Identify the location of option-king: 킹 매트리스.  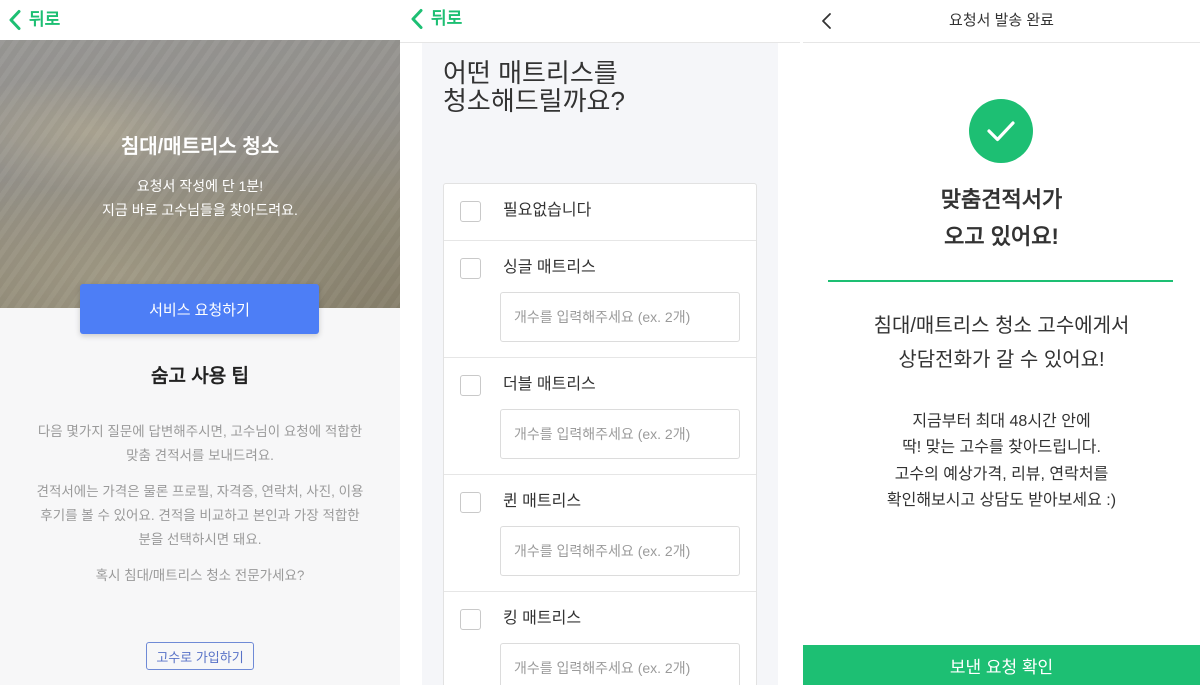
(600, 638).